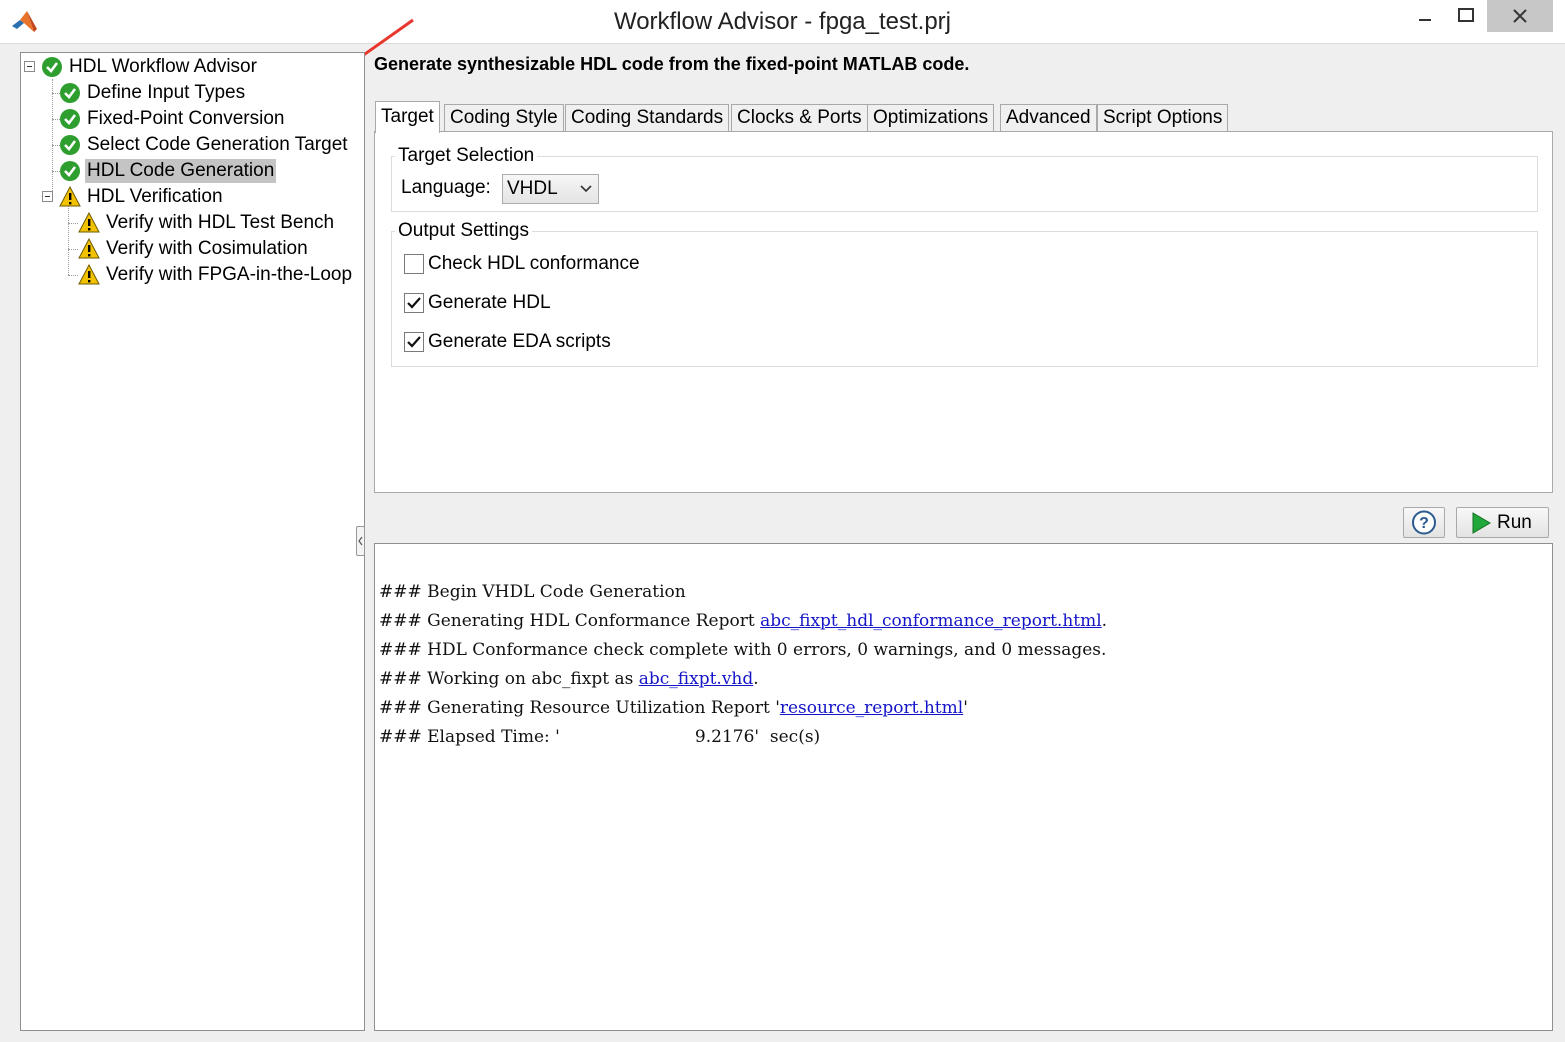 This screenshot has width=1565, height=1042. What do you see at coordinates (799, 118) in the screenshot?
I see `tab-clocks-ports: Clocks & Ports` at bounding box center [799, 118].